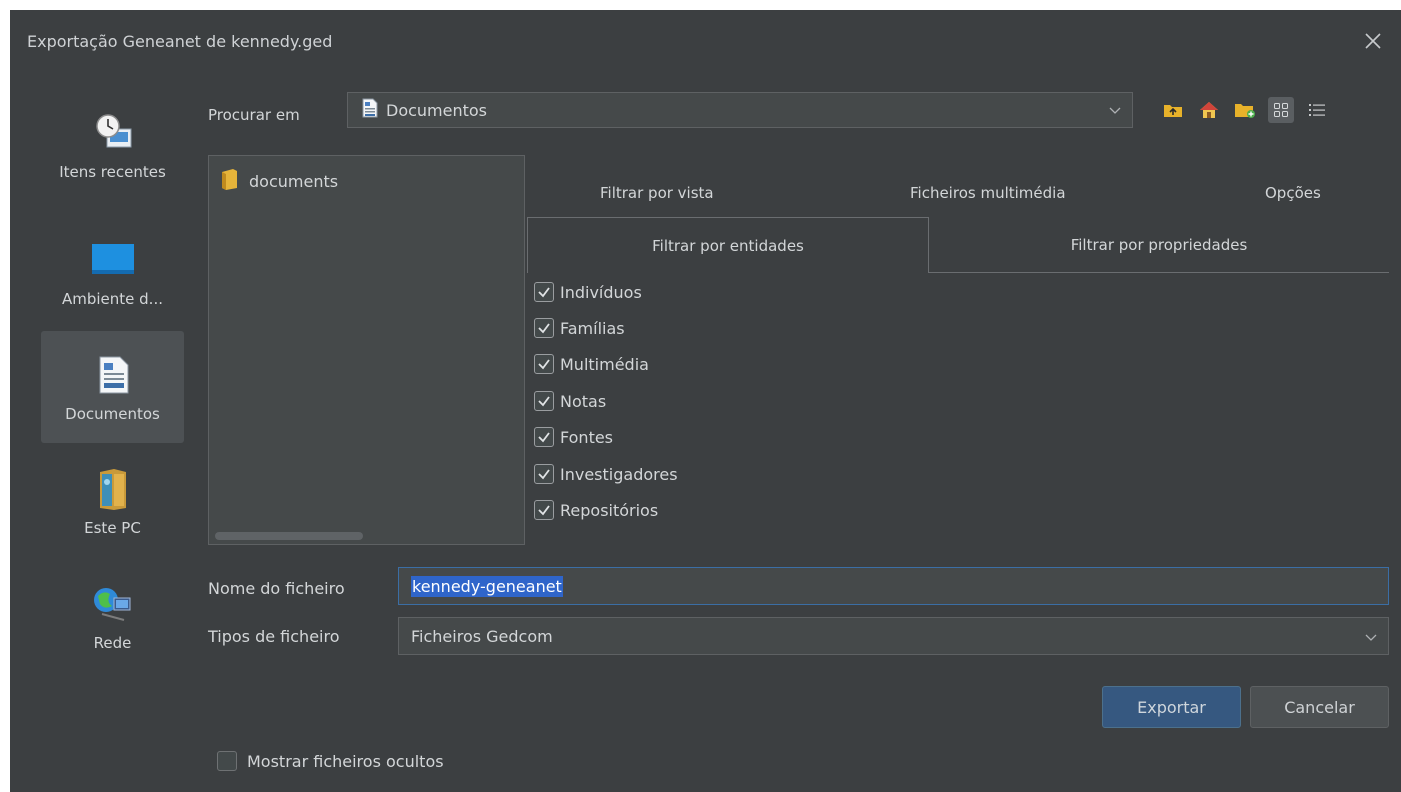 The width and height of the screenshot is (1401, 792). What do you see at coordinates (657, 193) in the screenshot?
I see `tab-filter-by-view: Filtrar por vista` at bounding box center [657, 193].